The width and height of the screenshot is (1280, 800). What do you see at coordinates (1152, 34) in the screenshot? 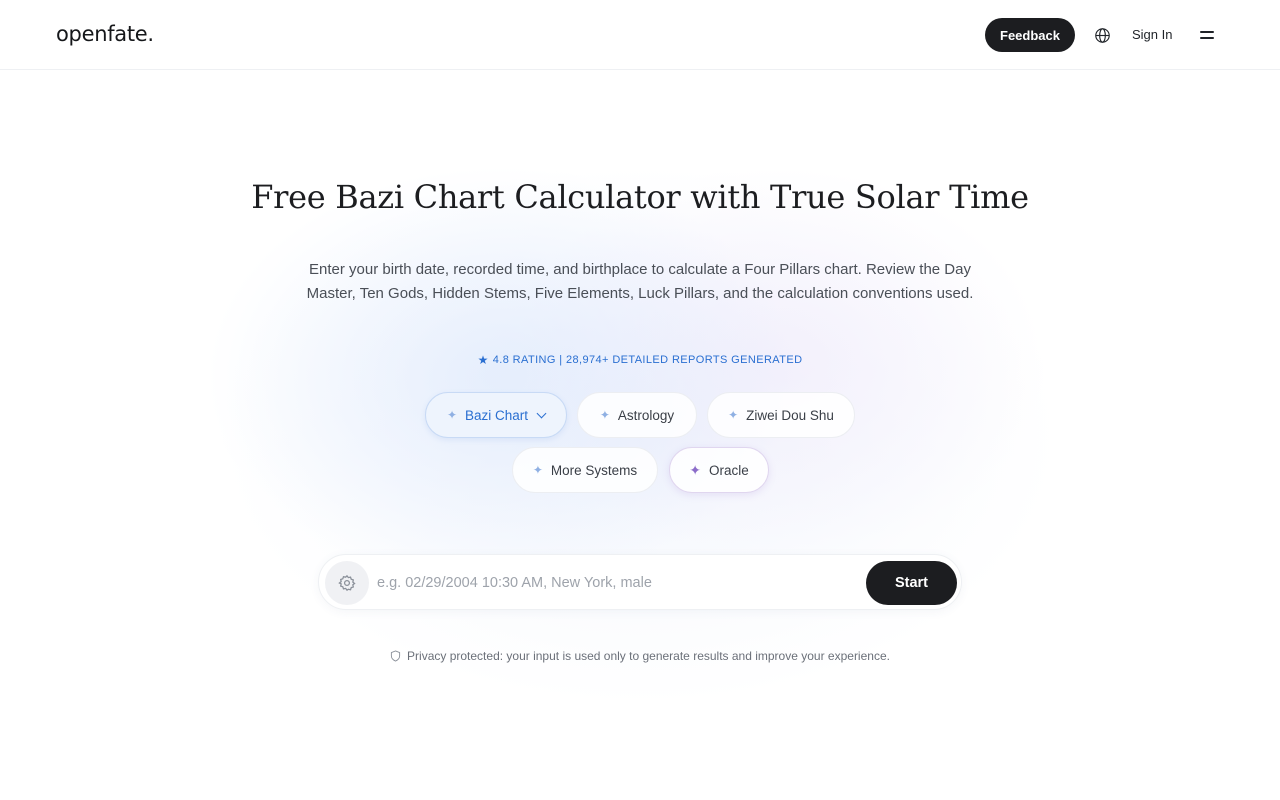
I see `sign-in-link: Sign In` at bounding box center [1152, 34].